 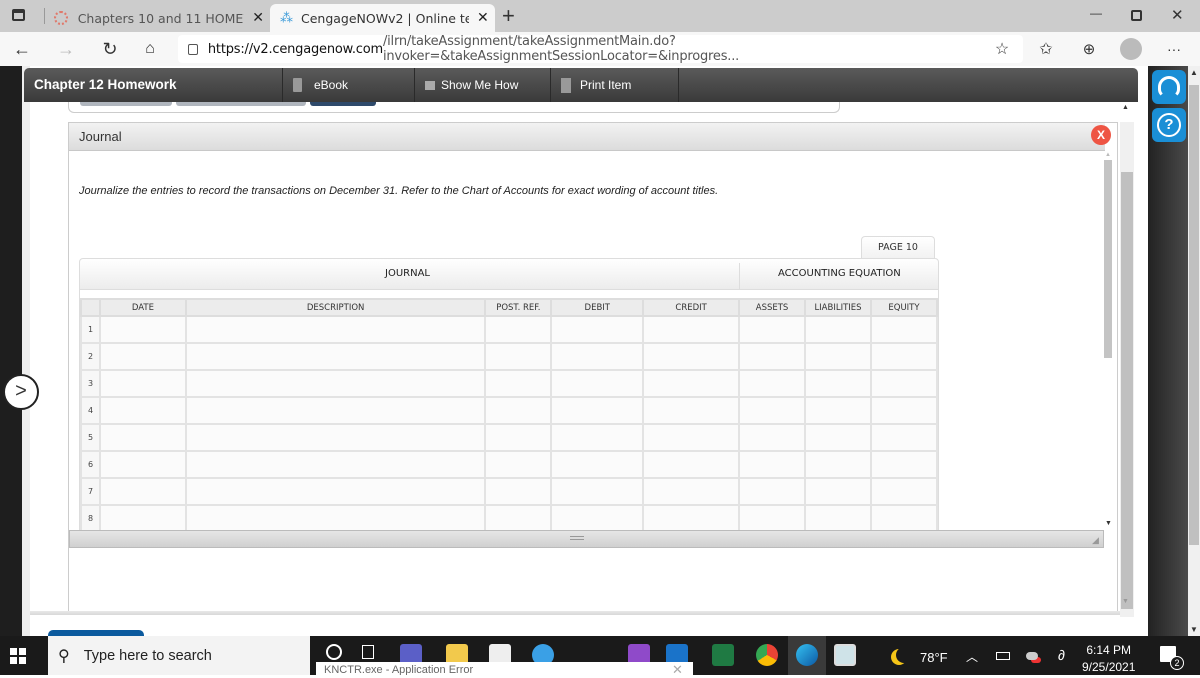 I want to click on windows-start-icon, so click(x=18, y=656).